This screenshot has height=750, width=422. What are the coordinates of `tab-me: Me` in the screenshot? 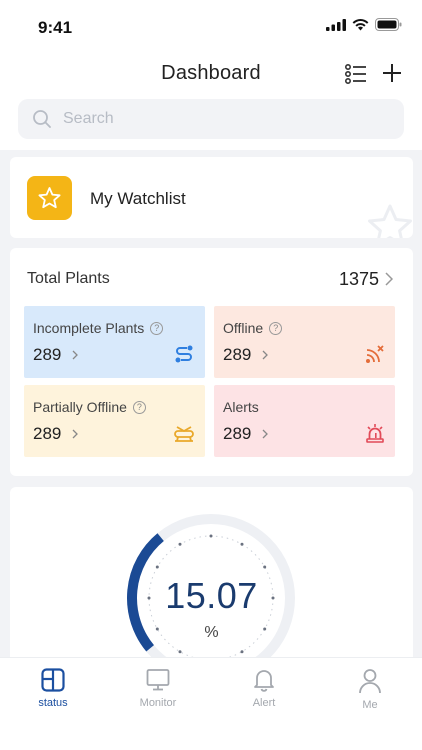 It's located at (370, 689).